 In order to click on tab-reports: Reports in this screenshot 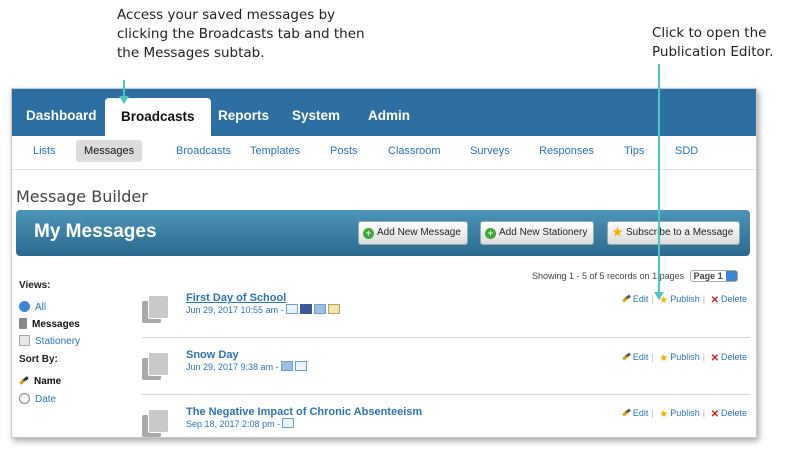, I will do `click(243, 115)`.